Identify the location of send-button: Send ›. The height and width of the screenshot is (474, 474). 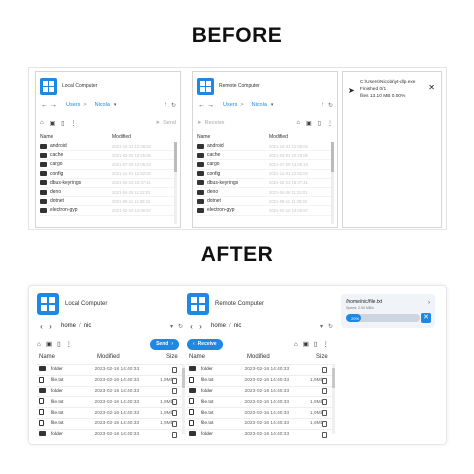
(164, 344).